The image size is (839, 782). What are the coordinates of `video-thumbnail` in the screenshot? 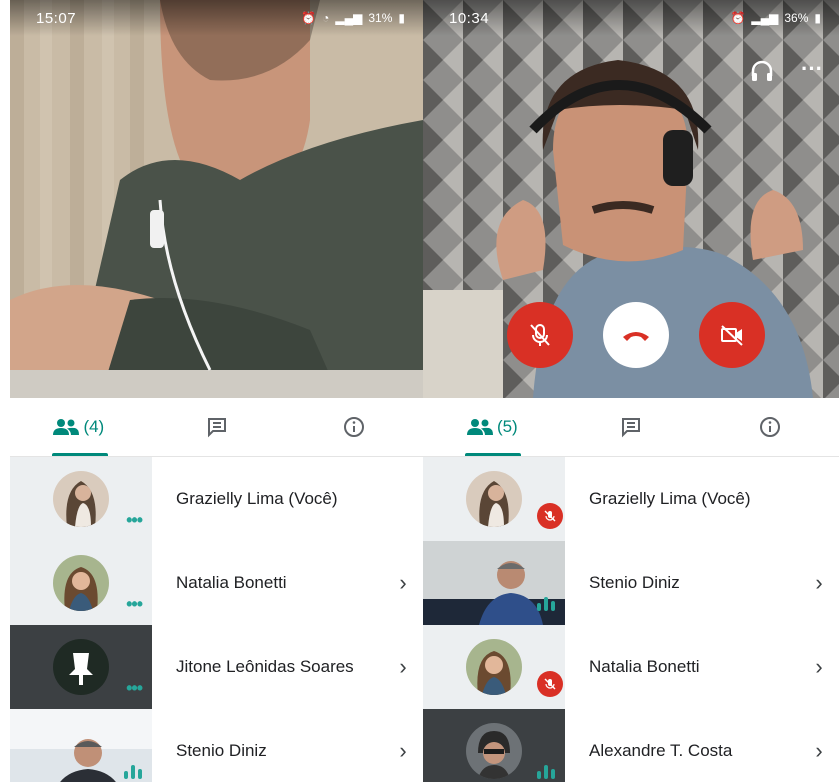 It's located at (494, 583).